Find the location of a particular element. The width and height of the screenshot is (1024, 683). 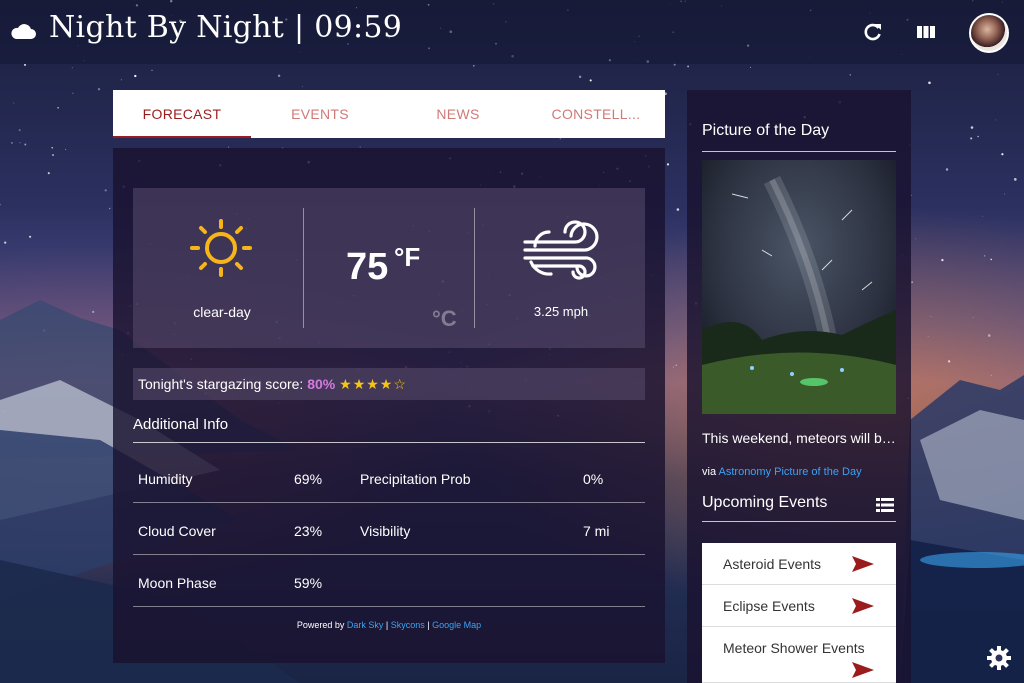

precipitation-value: 0% is located at coordinates (593, 479).